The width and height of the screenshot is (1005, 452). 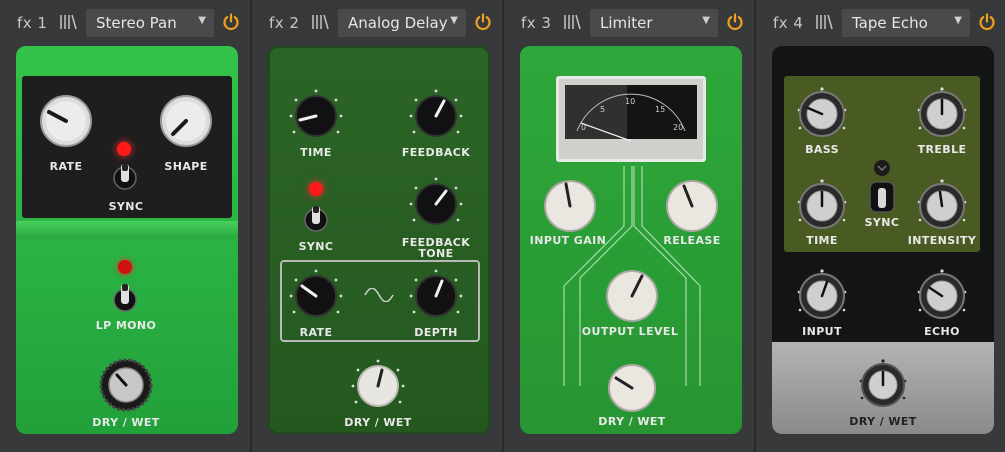 I want to click on echo-label: ECHO, so click(x=942, y=331).